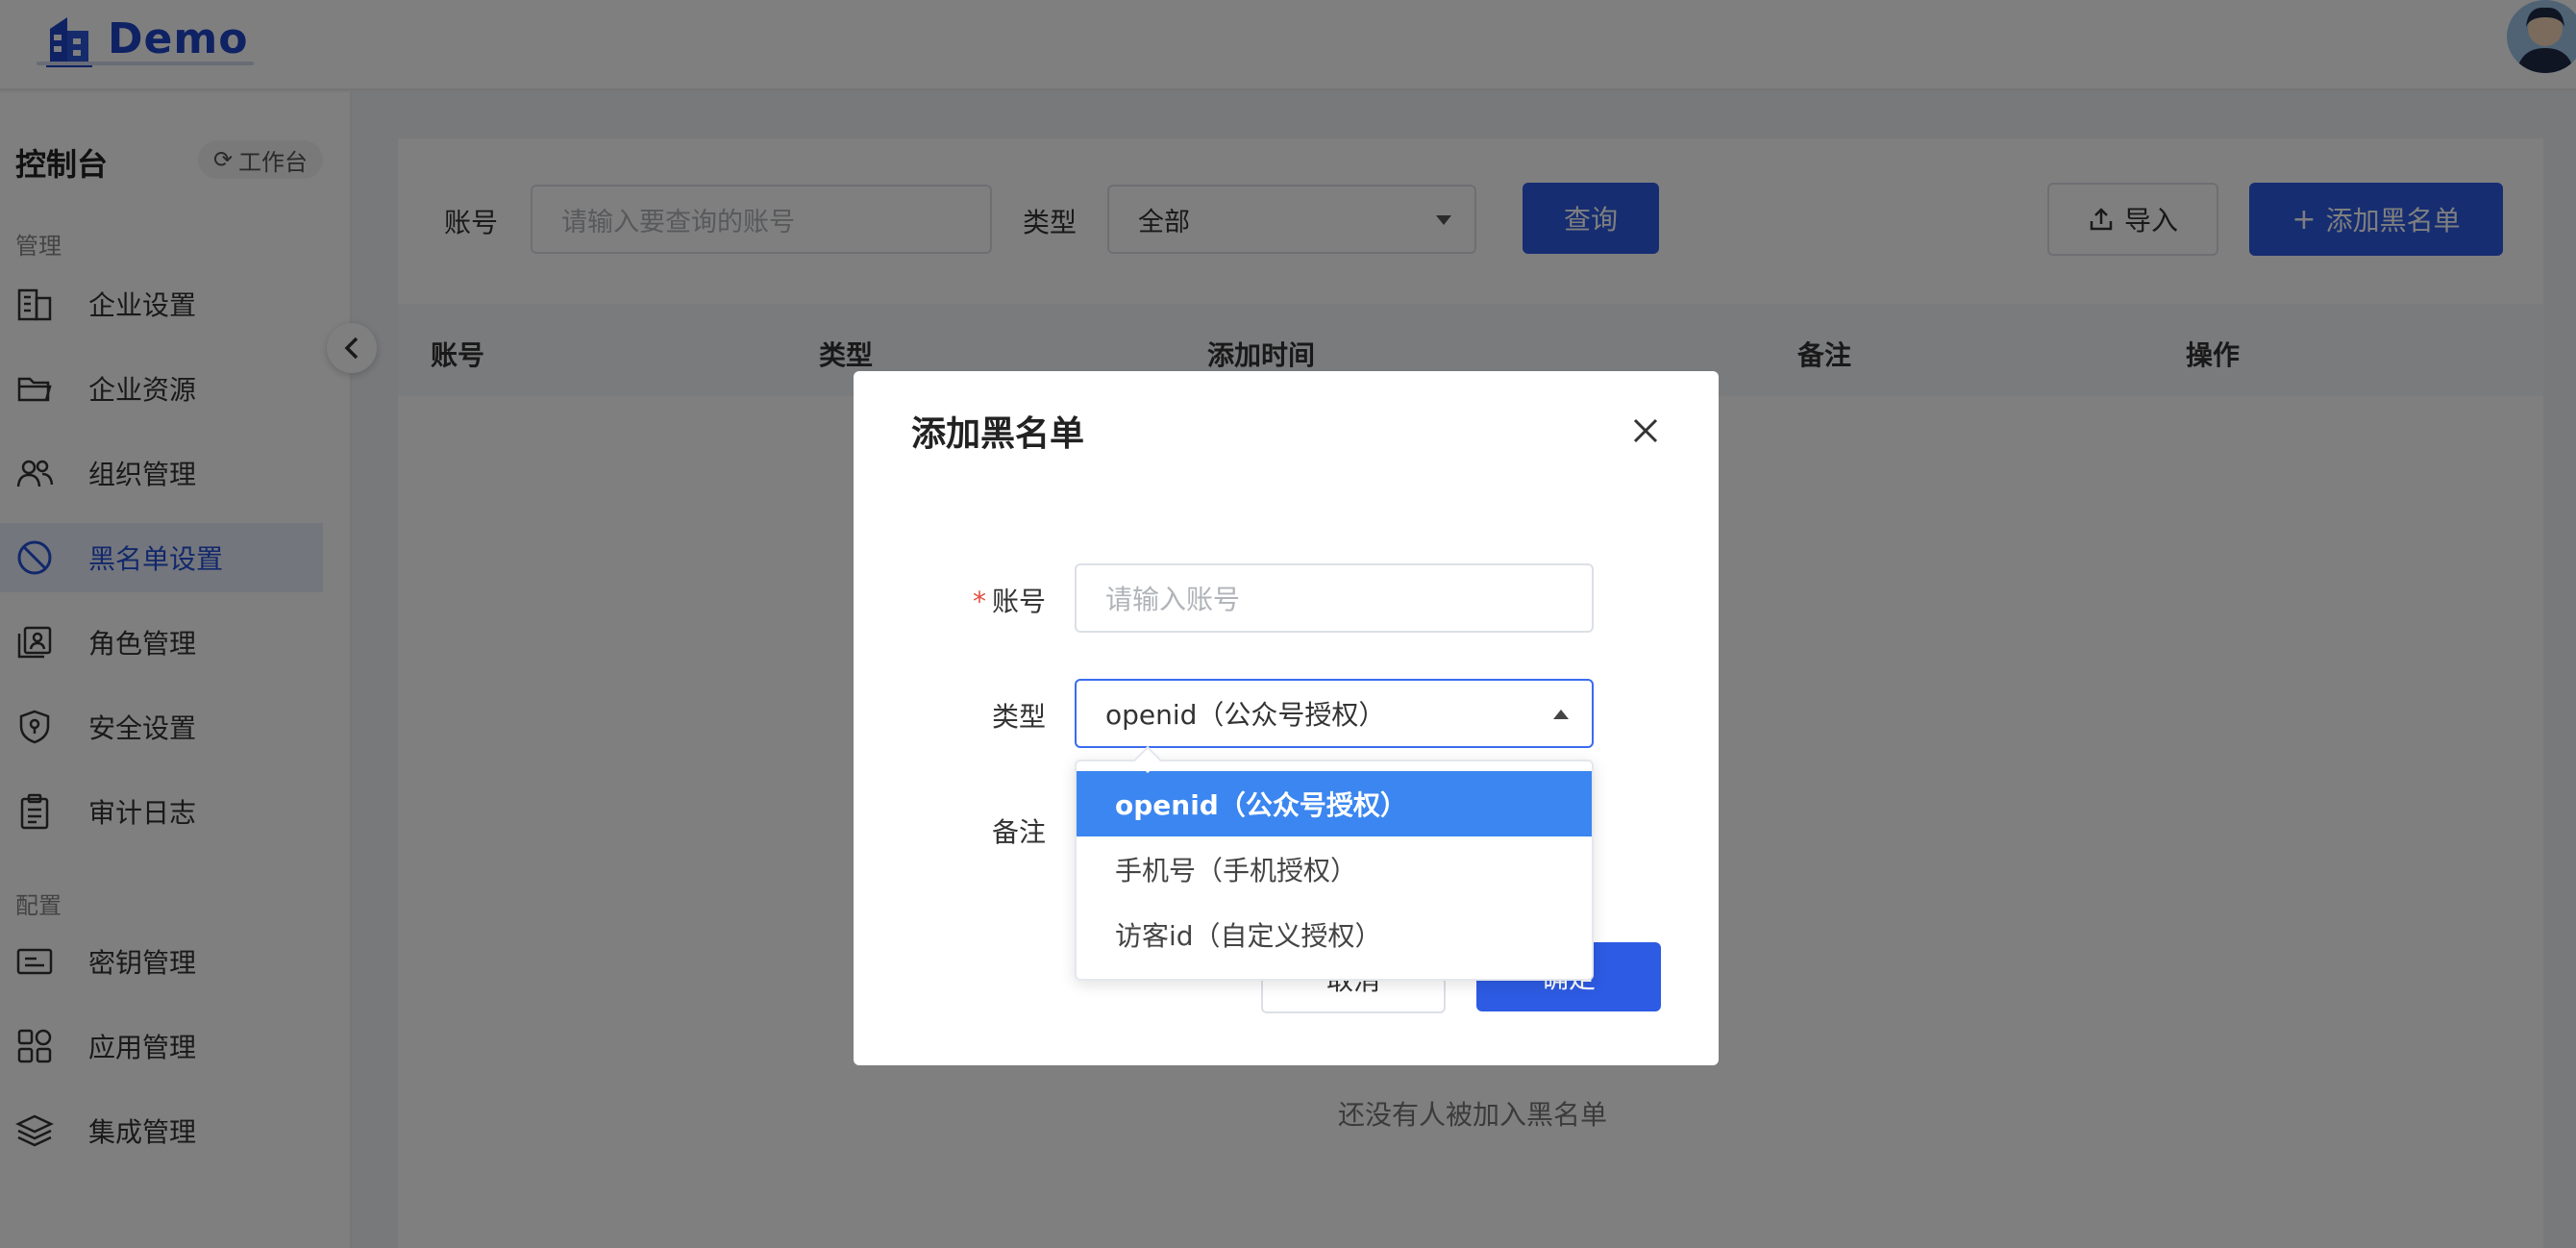 The height and width of the screenshot is (1248, 2576). What do you see at coordinates (979, 601) in the screenshot?
I see `required-mark: *` at bounding box center [979, 601].